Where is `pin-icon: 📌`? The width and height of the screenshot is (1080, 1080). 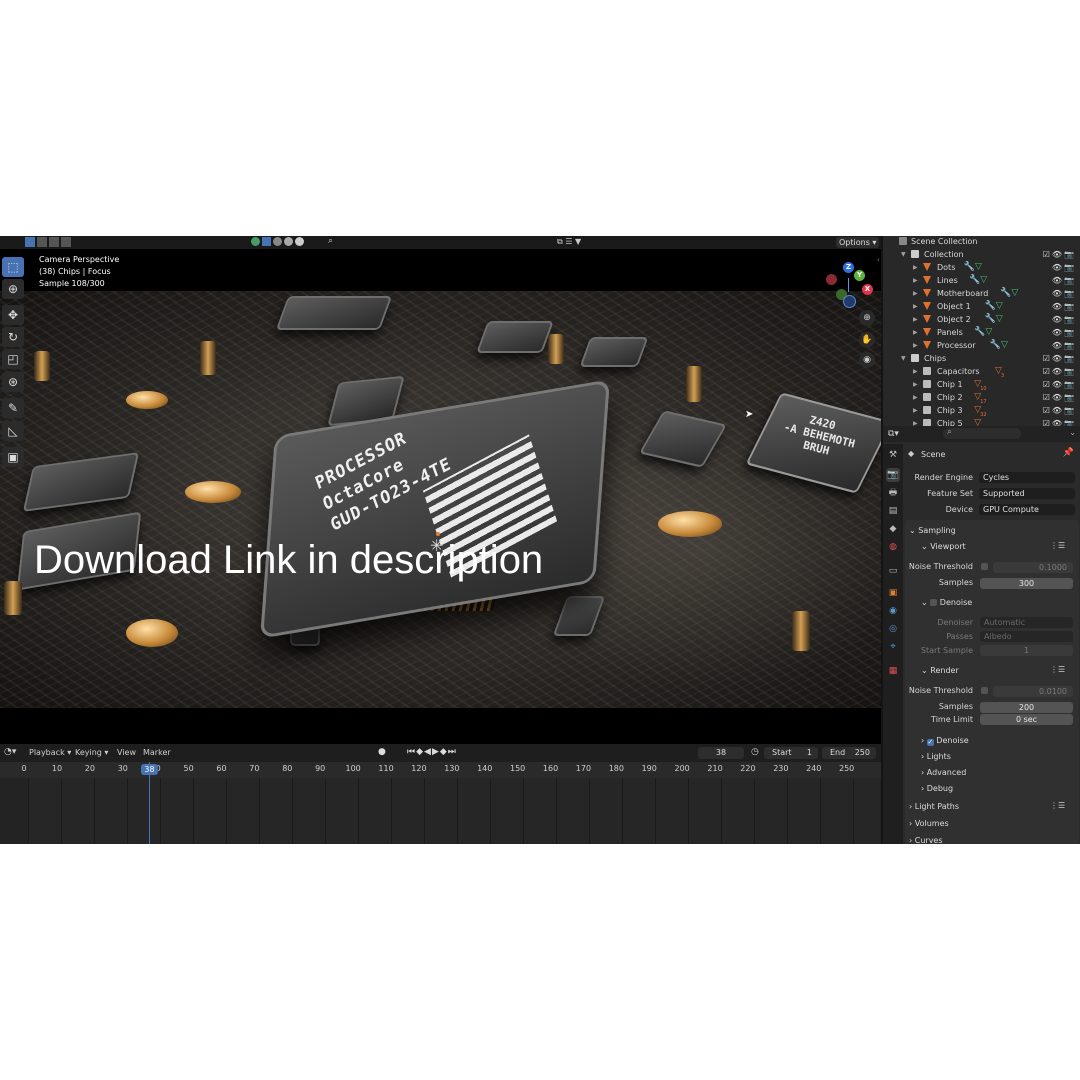 pin-icon: 📌 is located at coordinates (1068, 453).